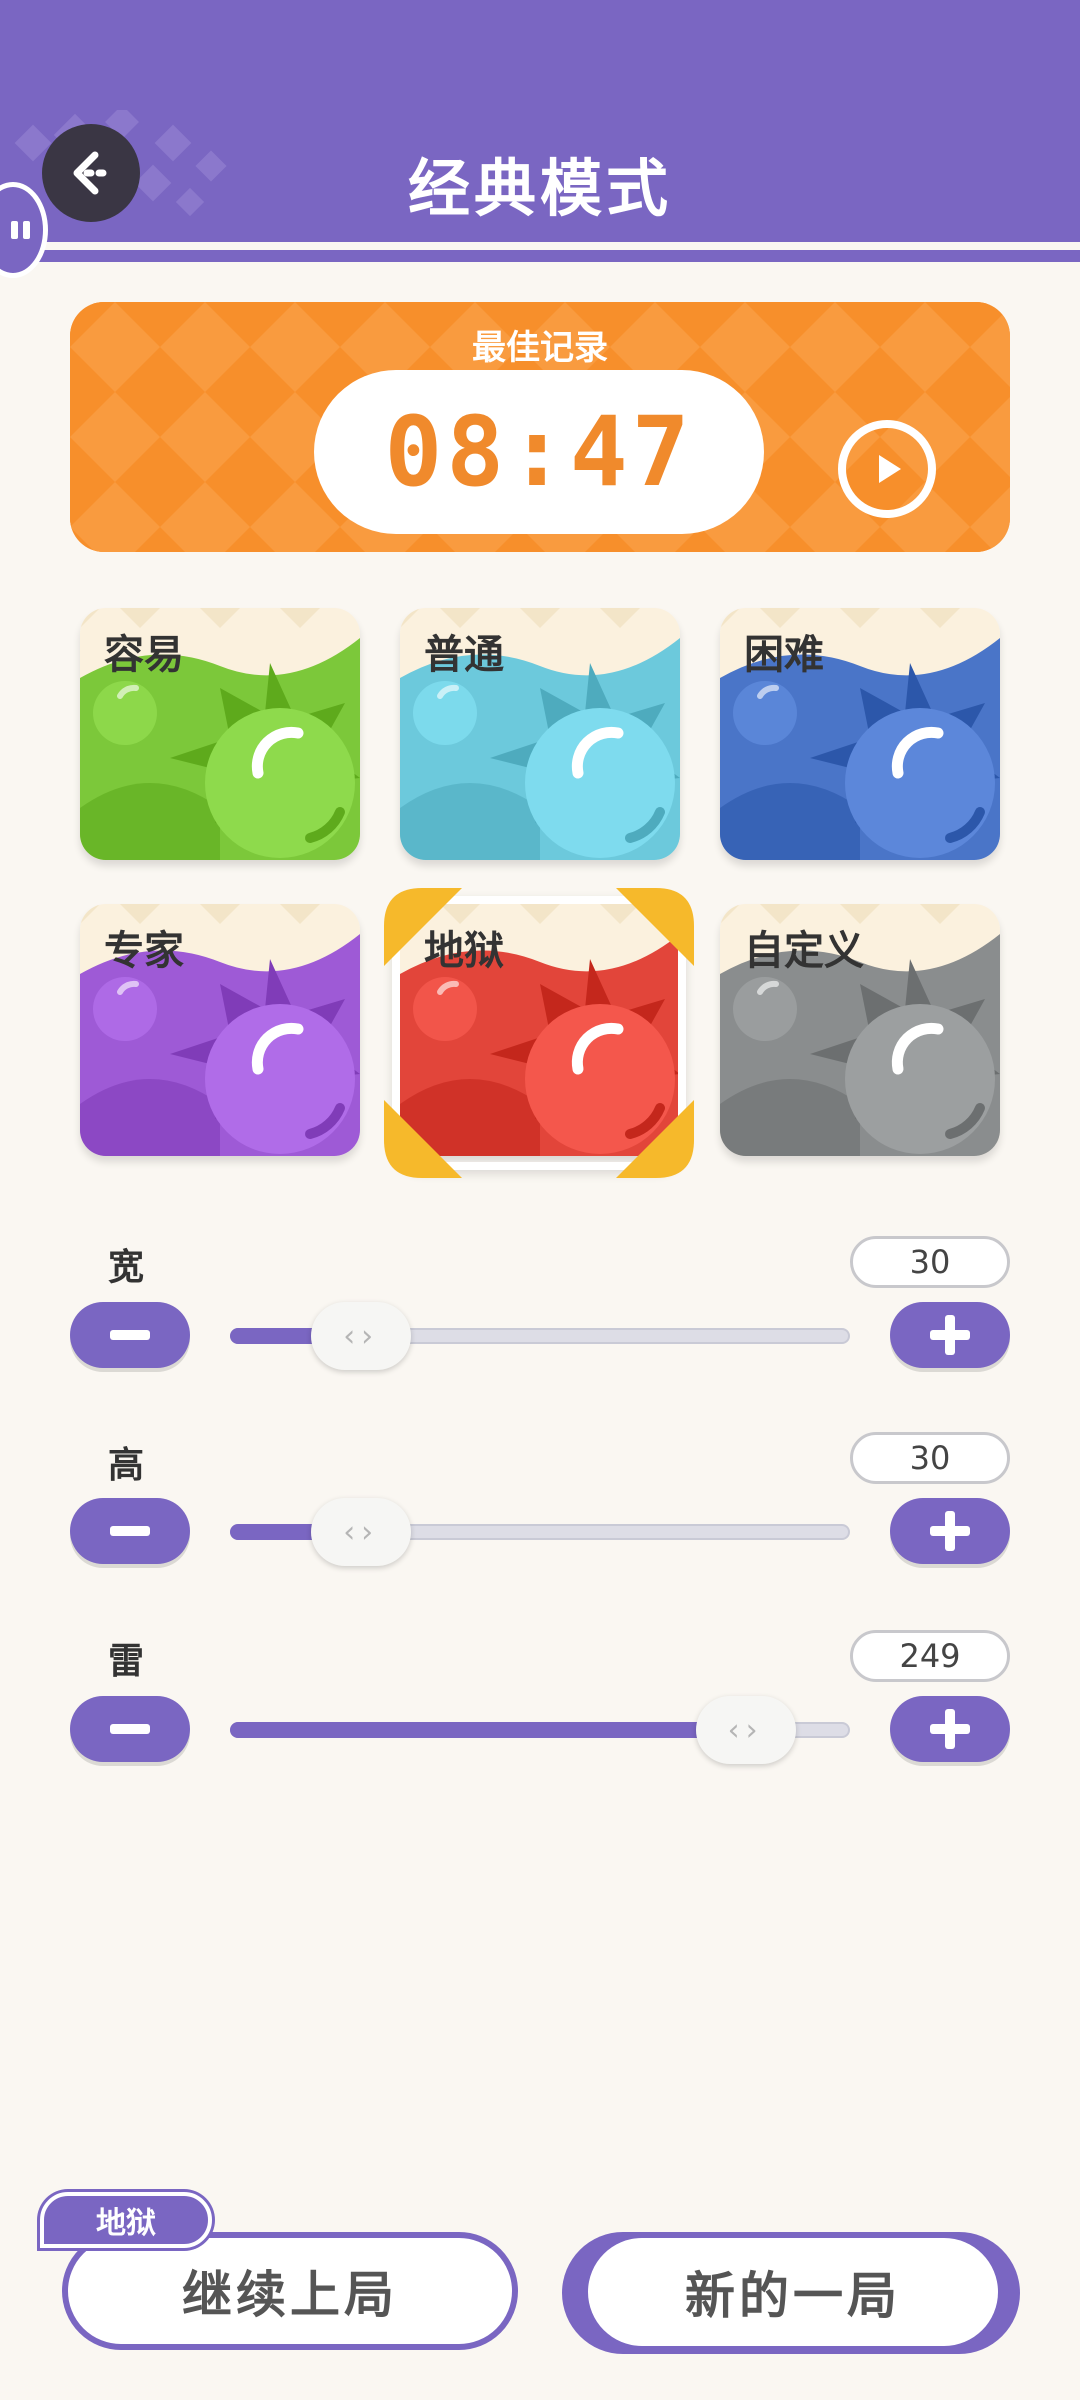 Image resolution: width=1080 pixels, height=2400 pixels. Describe the element at coordinates (784, 655) in the screenshot. I see `difficulty-tile-label: 困难` at that location.